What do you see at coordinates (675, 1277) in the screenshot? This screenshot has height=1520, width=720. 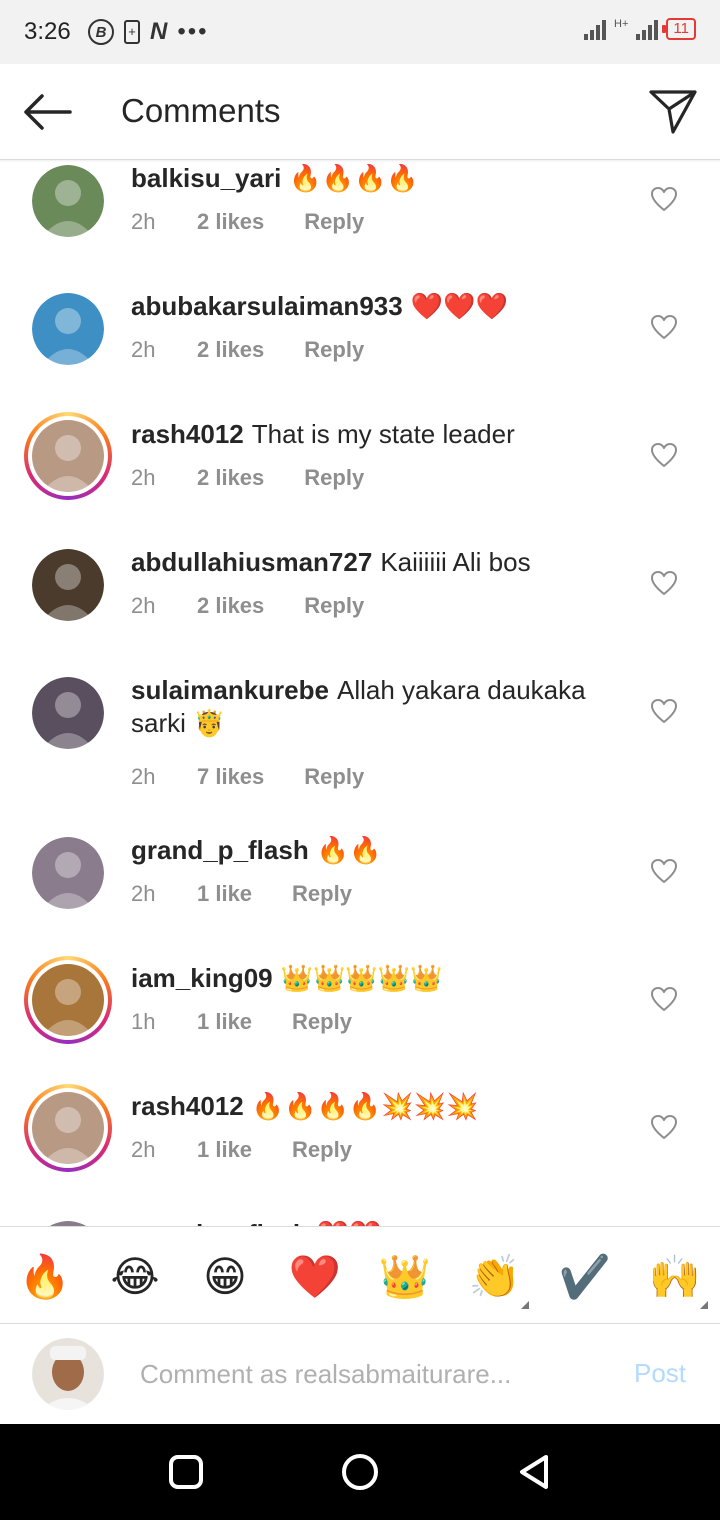 I see `raised-hands-emoji-button: 🙌` at bounding box center [675, 1277].